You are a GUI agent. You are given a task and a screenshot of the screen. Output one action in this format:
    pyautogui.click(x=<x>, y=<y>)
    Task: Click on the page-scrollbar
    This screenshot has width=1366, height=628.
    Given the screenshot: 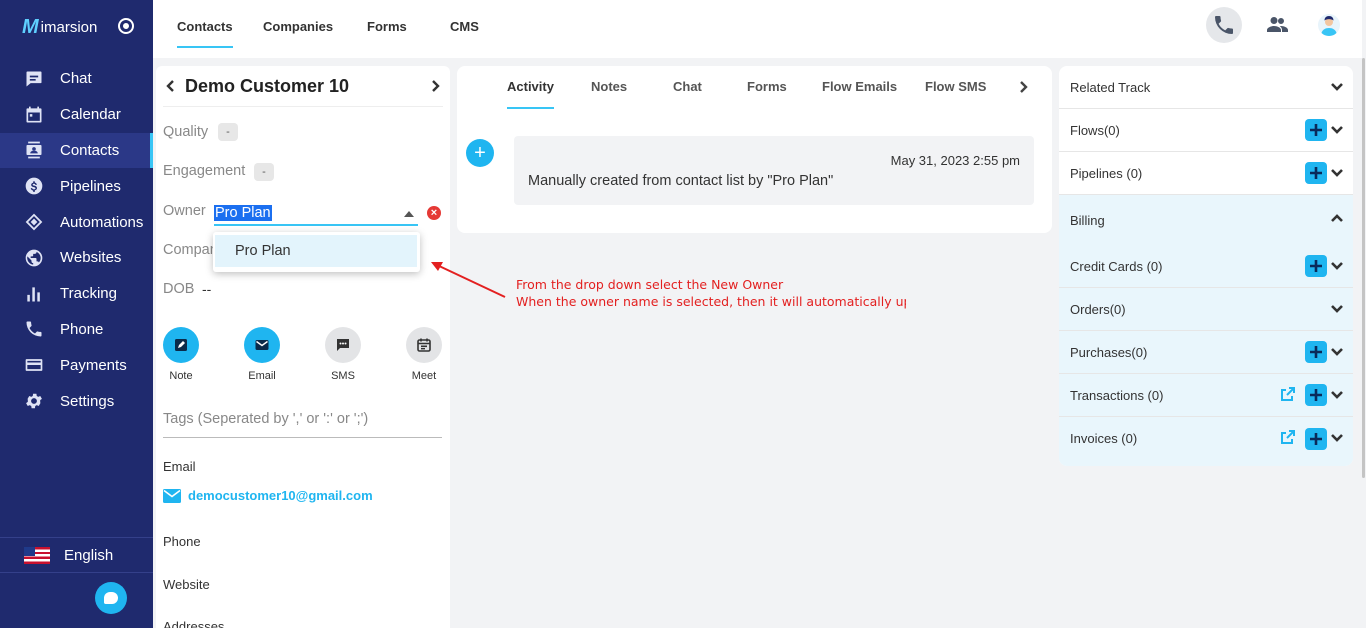 What is the action you would take?
    pyautogui.click(x=1364, y=314)
    